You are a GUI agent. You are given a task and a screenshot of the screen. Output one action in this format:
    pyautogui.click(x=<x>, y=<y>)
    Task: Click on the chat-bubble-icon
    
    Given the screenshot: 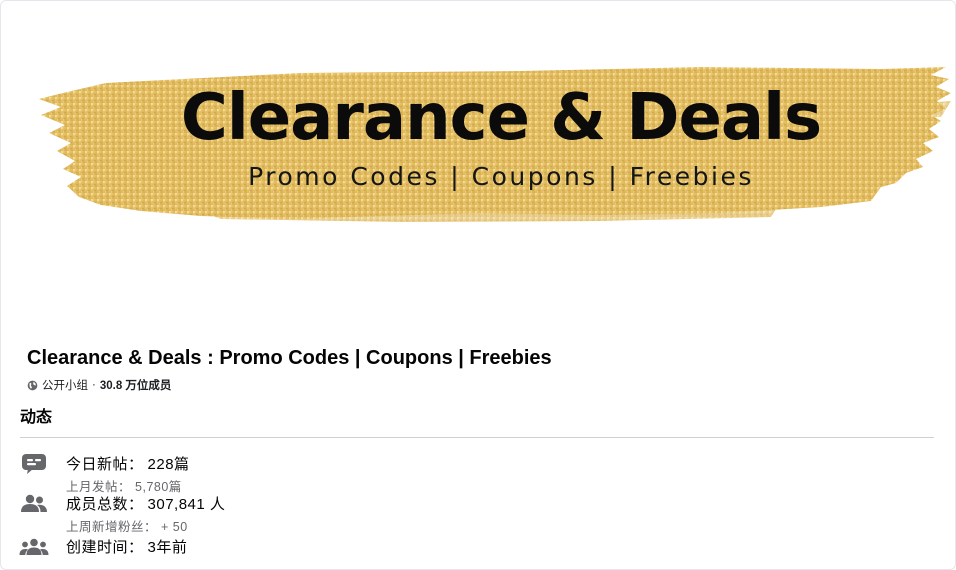 What is the action you would take?
    pyautogui.click(x=34, y=464)
    